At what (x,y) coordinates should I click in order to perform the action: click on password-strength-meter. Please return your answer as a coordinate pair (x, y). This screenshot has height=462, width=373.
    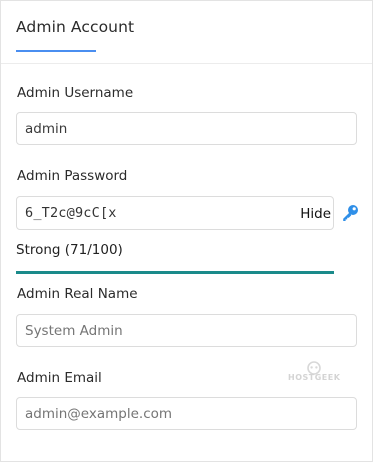
    Looking at the image, I should click on (175, 272).